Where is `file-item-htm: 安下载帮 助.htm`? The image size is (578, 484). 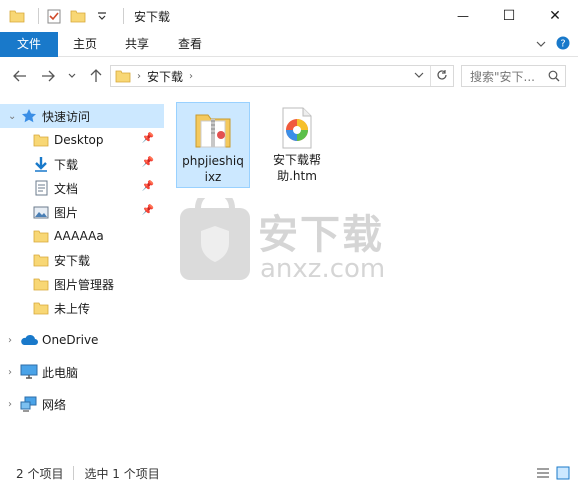 file-item-htm: 安下载帮 助.htm is located at coordinates (297, 145).